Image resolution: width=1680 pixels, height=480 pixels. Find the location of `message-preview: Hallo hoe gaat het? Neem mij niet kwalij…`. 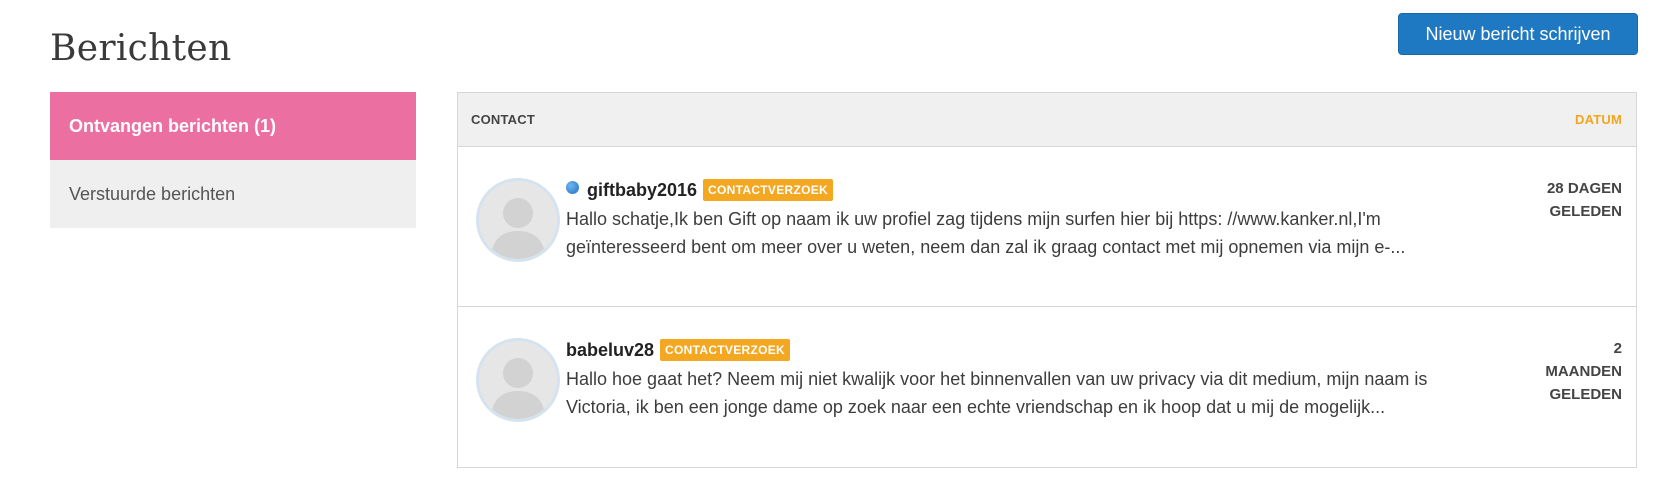

message-preview: Hallo hoe gaat het? Neem mij niet kwalij… is located at coordinates (1046, 393).